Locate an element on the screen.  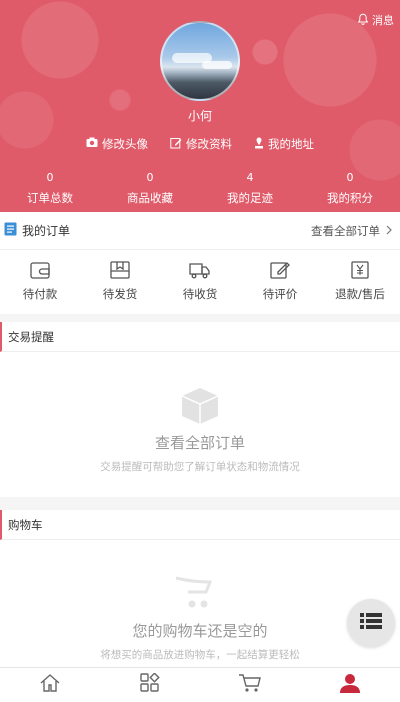
cart-icon is located at coordinates (250, 685).